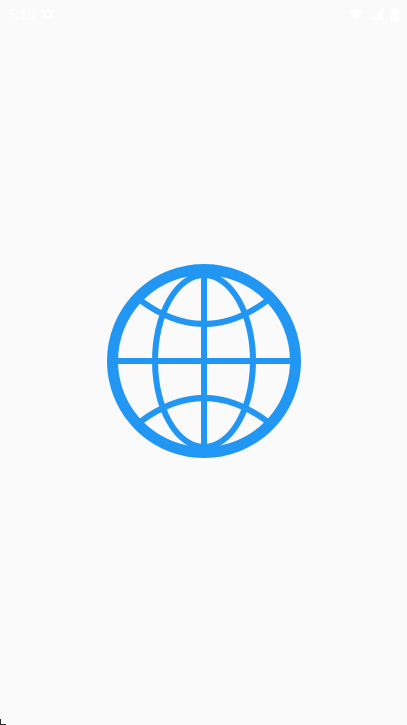  I want to click on globe-icon, so click(204, 361).